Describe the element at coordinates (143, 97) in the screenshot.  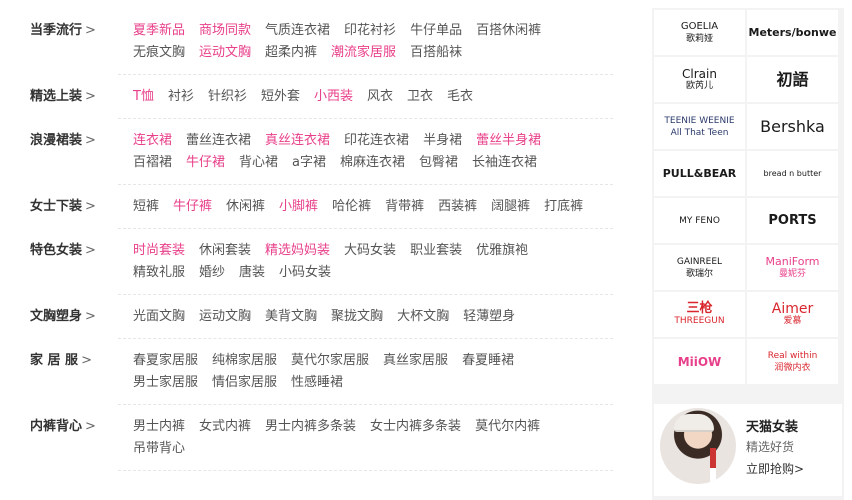
I see `subcategory-link: T恤` at that location.